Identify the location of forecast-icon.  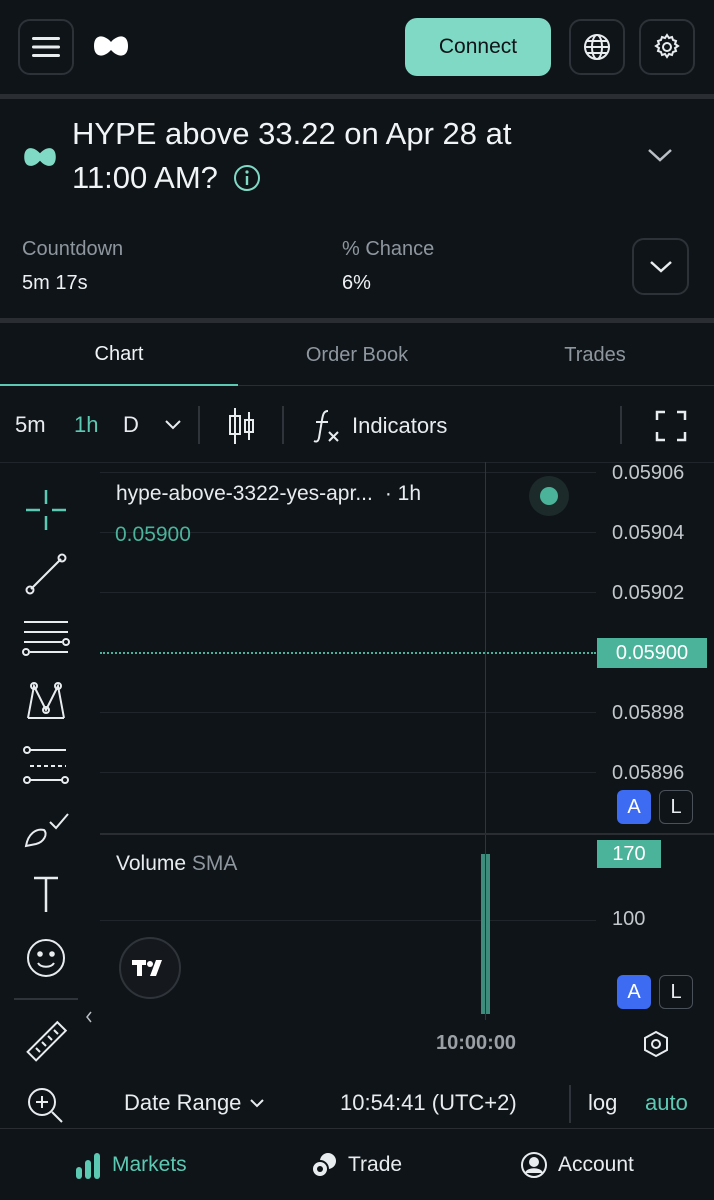
(46, 766).